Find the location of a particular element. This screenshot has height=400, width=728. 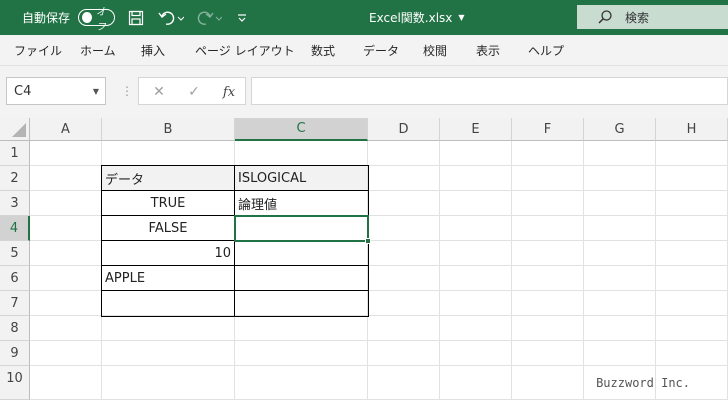

row-header-2: 2 is located at coordinates (15, 178).